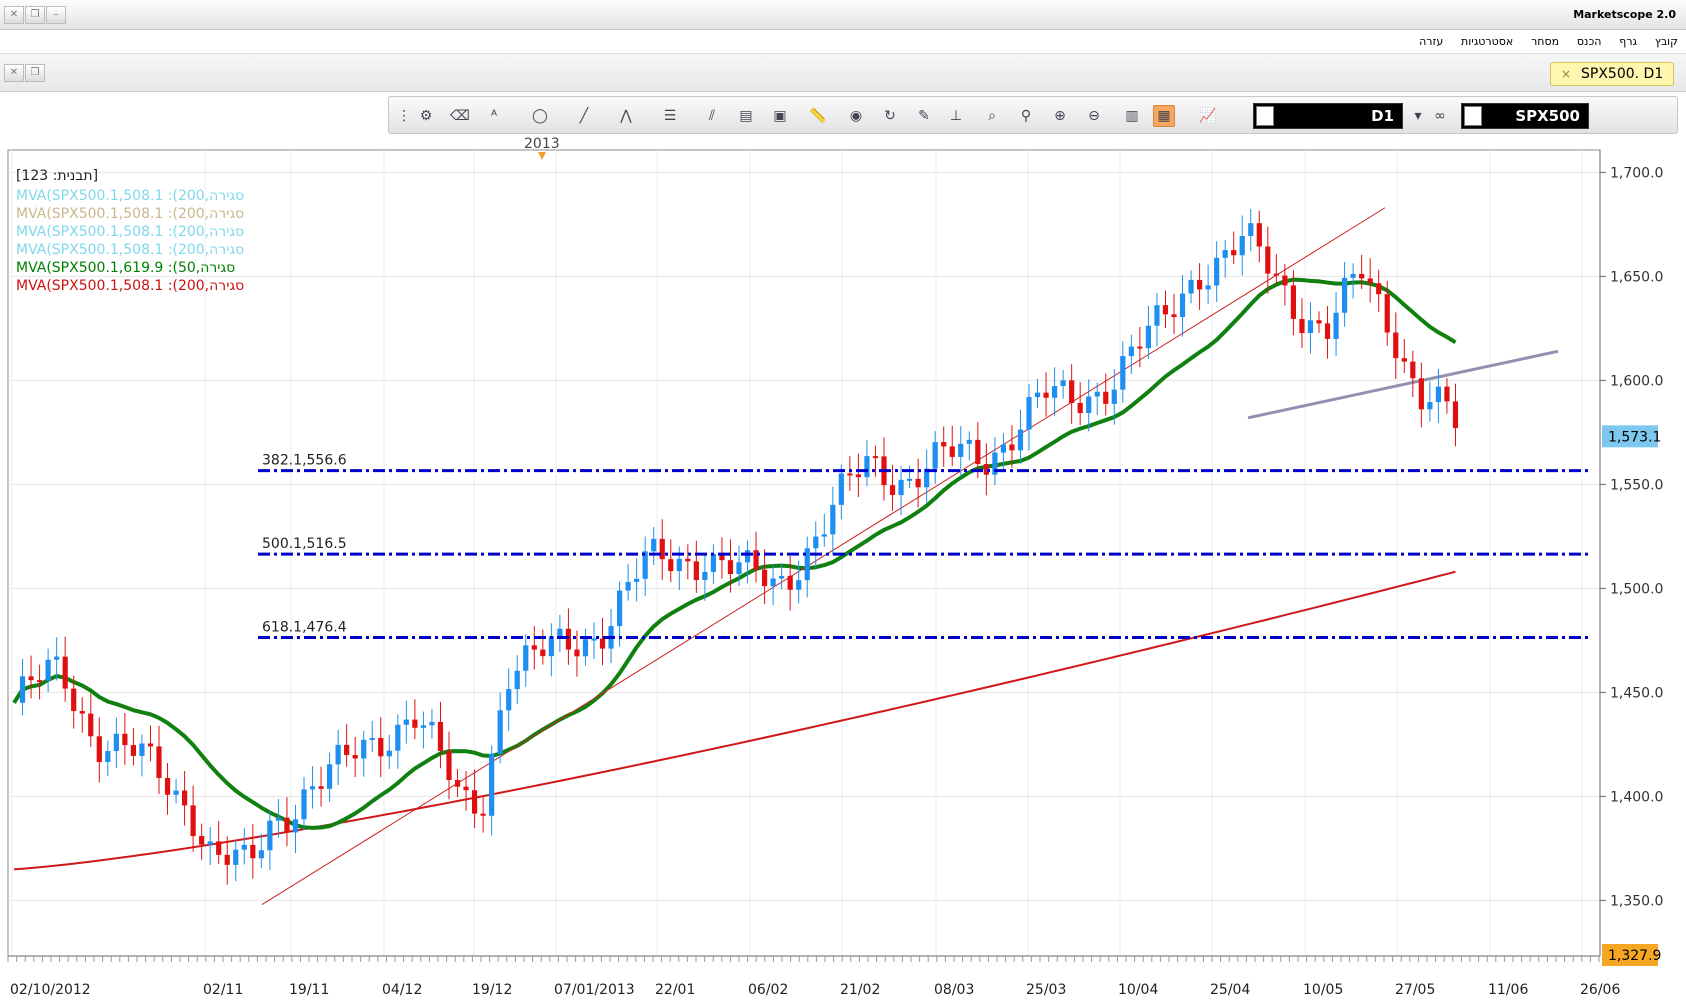 The image size is (1686, 1004). What do you see at coordinates (584, 116) in the screenshot?
I see `line-tool-icon: ╱` at bounding box center [584, 116].